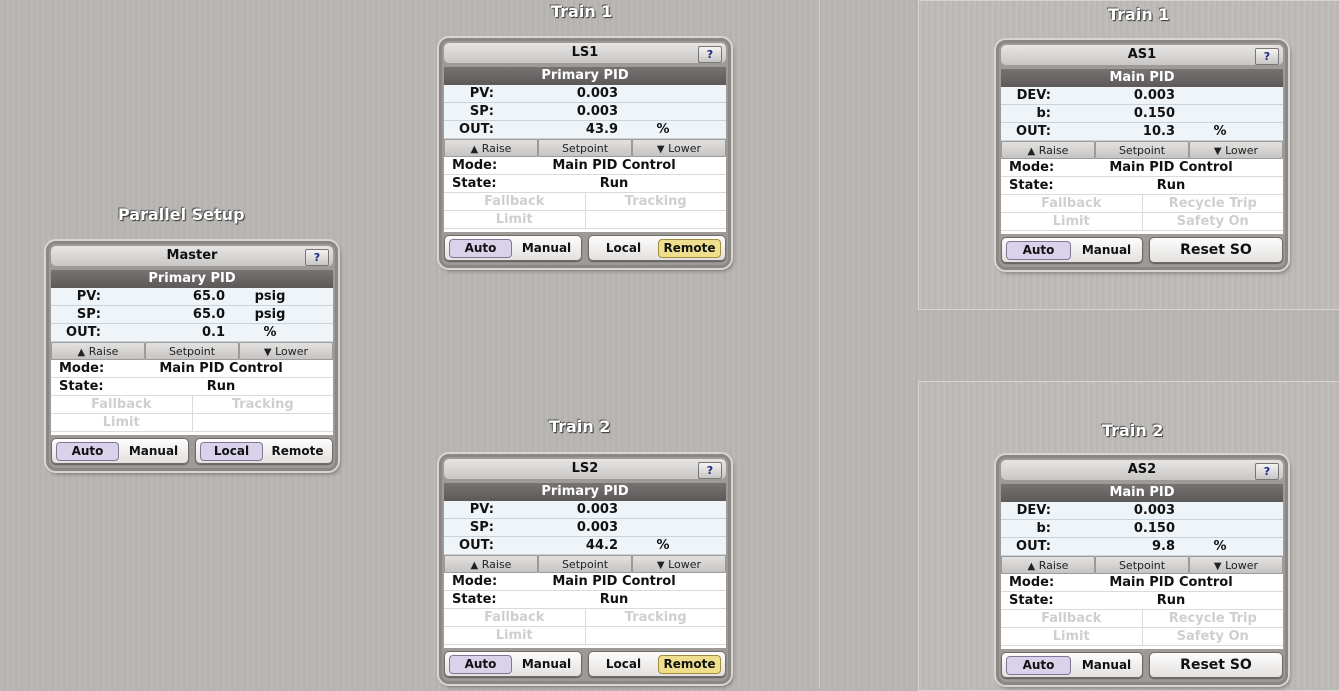 The image size is (1339, 691). Describe the element at coordinates (1072, 665) in the screenshot. I see `auto-manual-toggle: Auto Manual` at that location.